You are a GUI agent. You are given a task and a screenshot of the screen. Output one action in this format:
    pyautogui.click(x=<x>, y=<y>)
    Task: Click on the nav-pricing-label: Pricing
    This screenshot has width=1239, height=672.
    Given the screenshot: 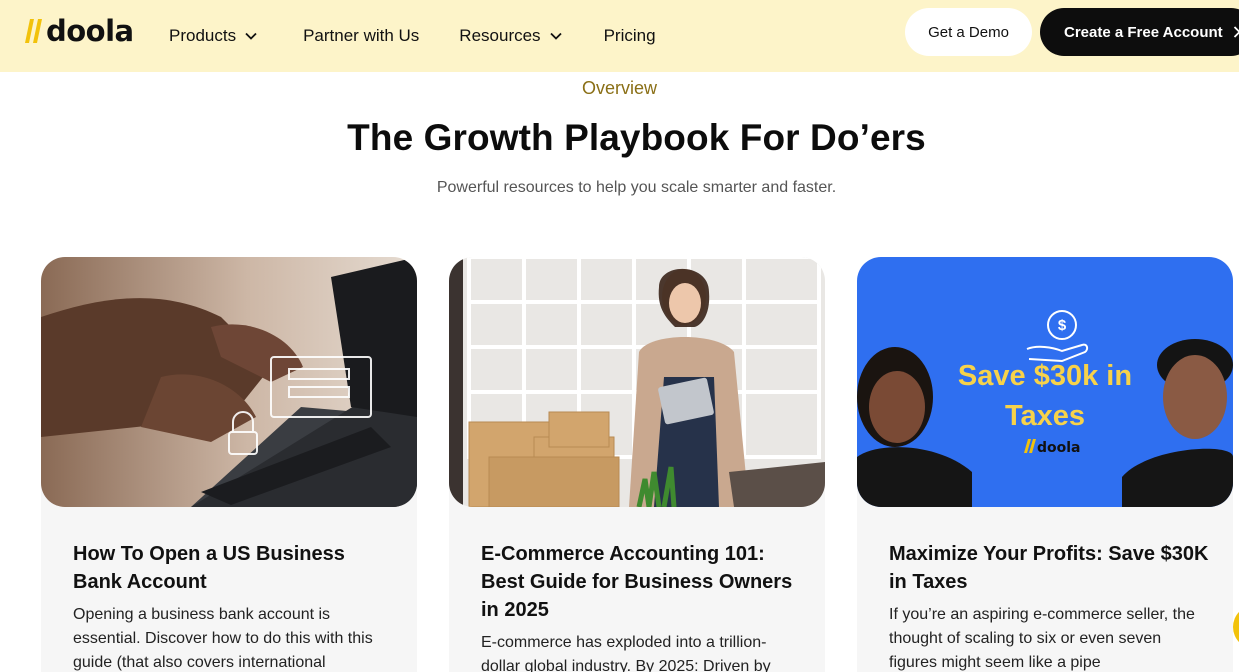 What is the action you would take?
    pyautogui.click(x=629, y=35)
    